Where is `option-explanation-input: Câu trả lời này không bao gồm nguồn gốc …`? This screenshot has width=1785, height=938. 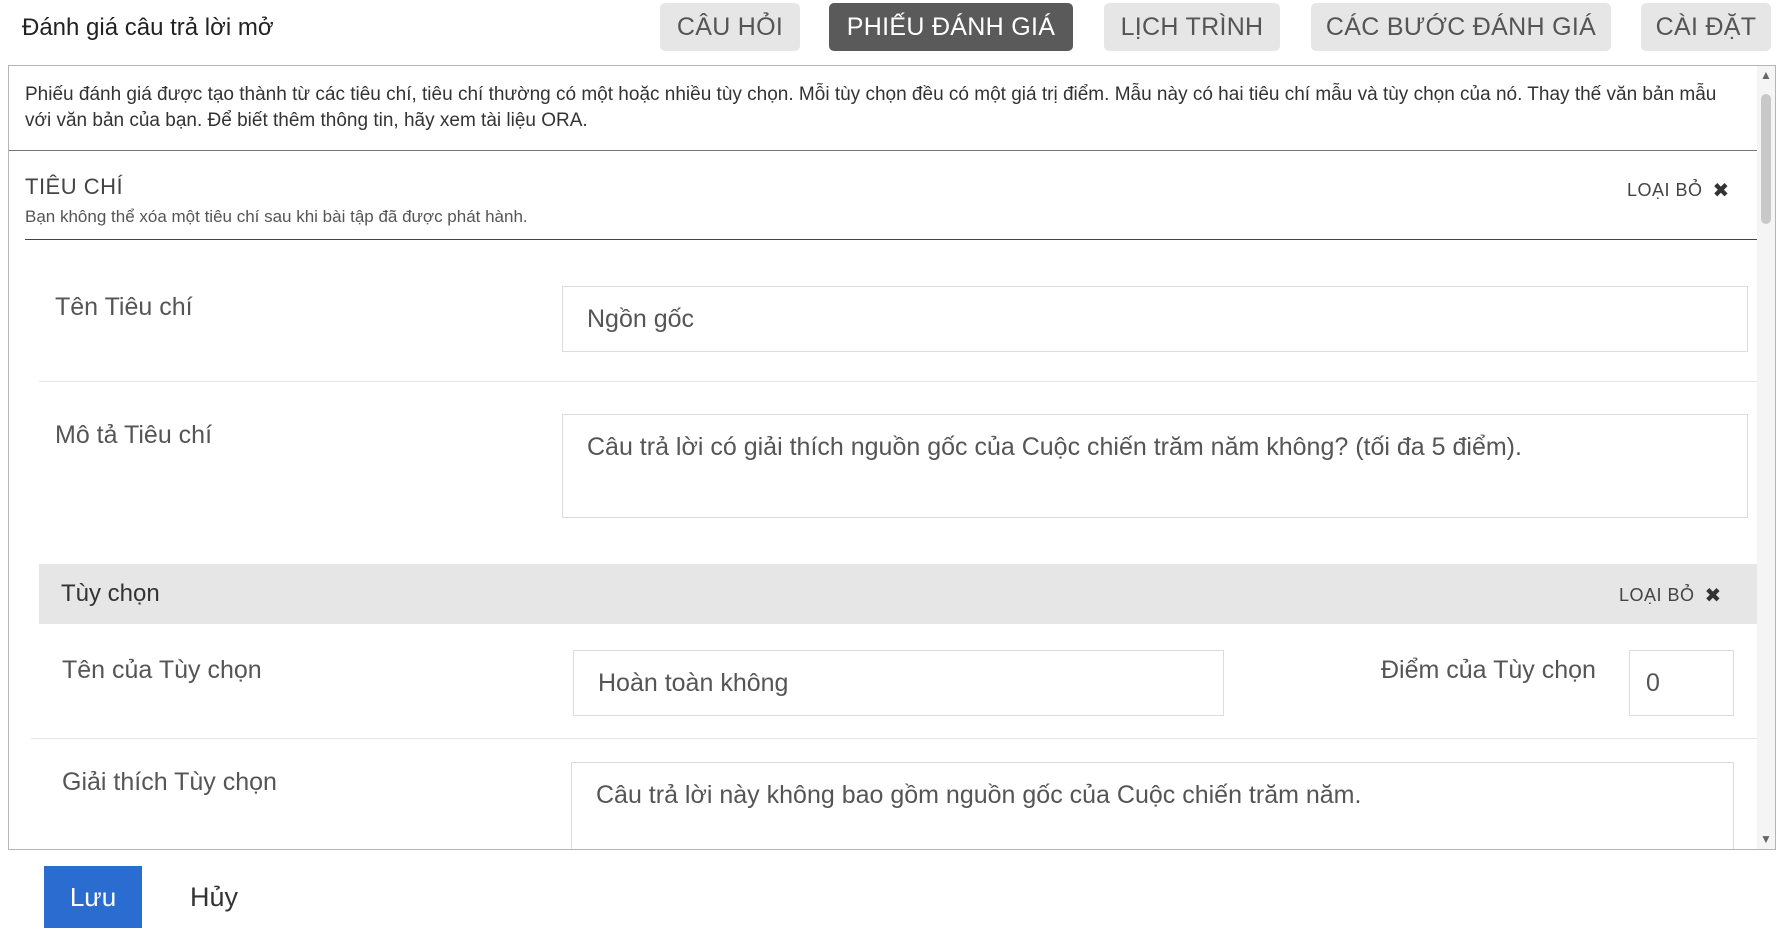
option-explanation-input: Câu trả lời này không bao gồm nguồn gốc … is located at coordinates (1152, 805).